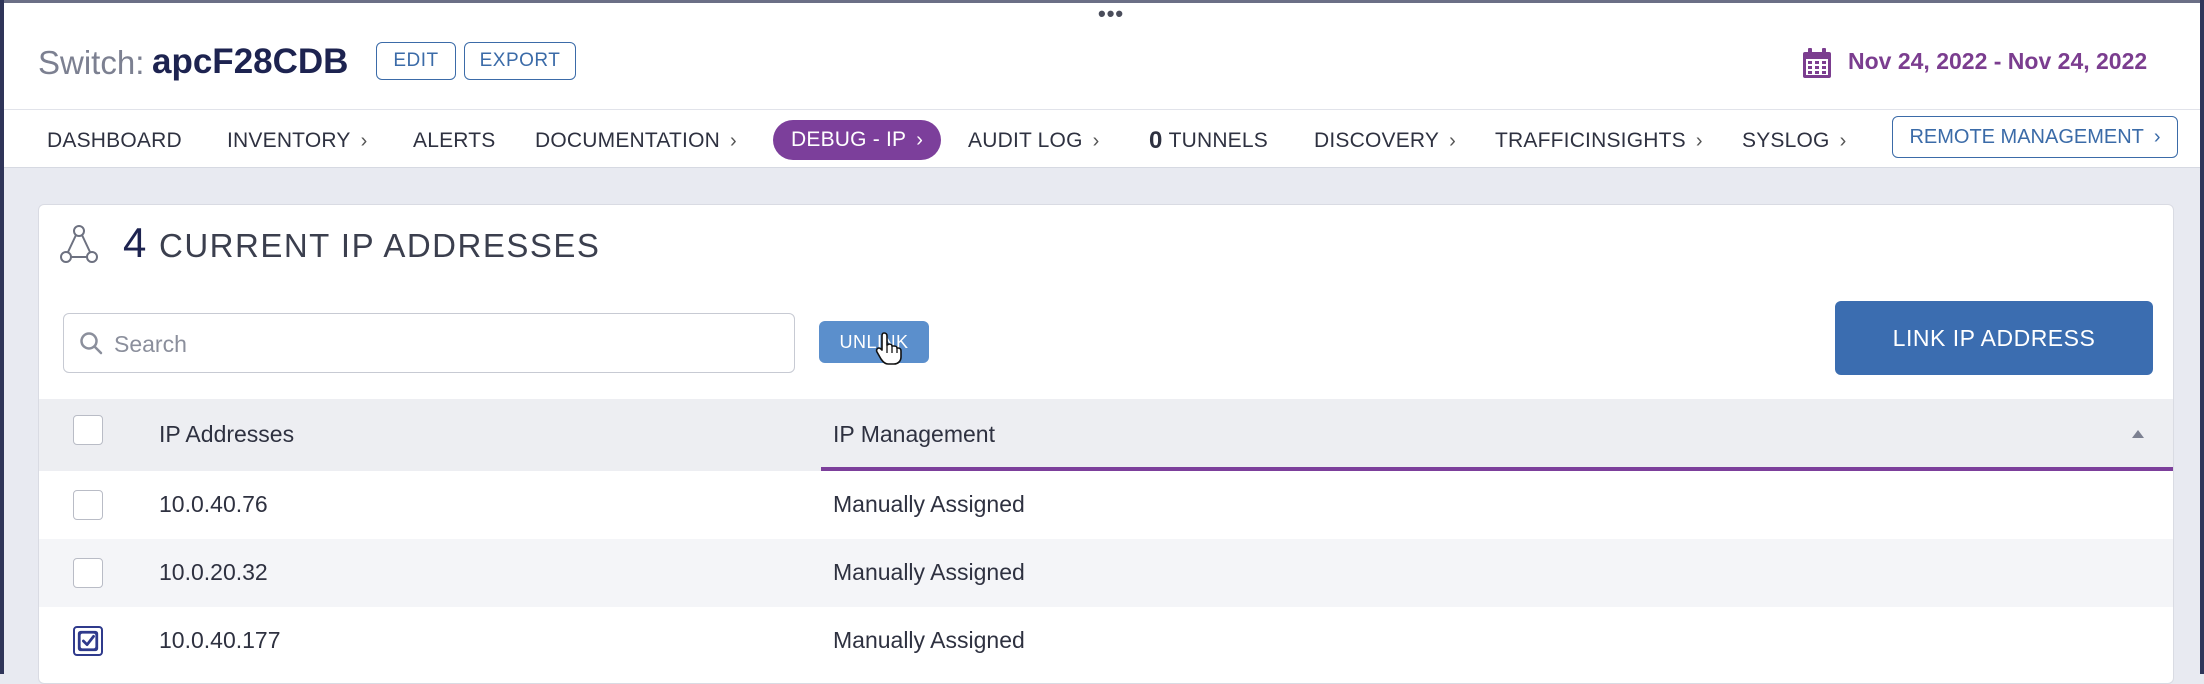  What do you see at coordinates (849, 139) in the screenshot?
I see `tab-label: DEBUG - IP` at bounding box center [849, 139].